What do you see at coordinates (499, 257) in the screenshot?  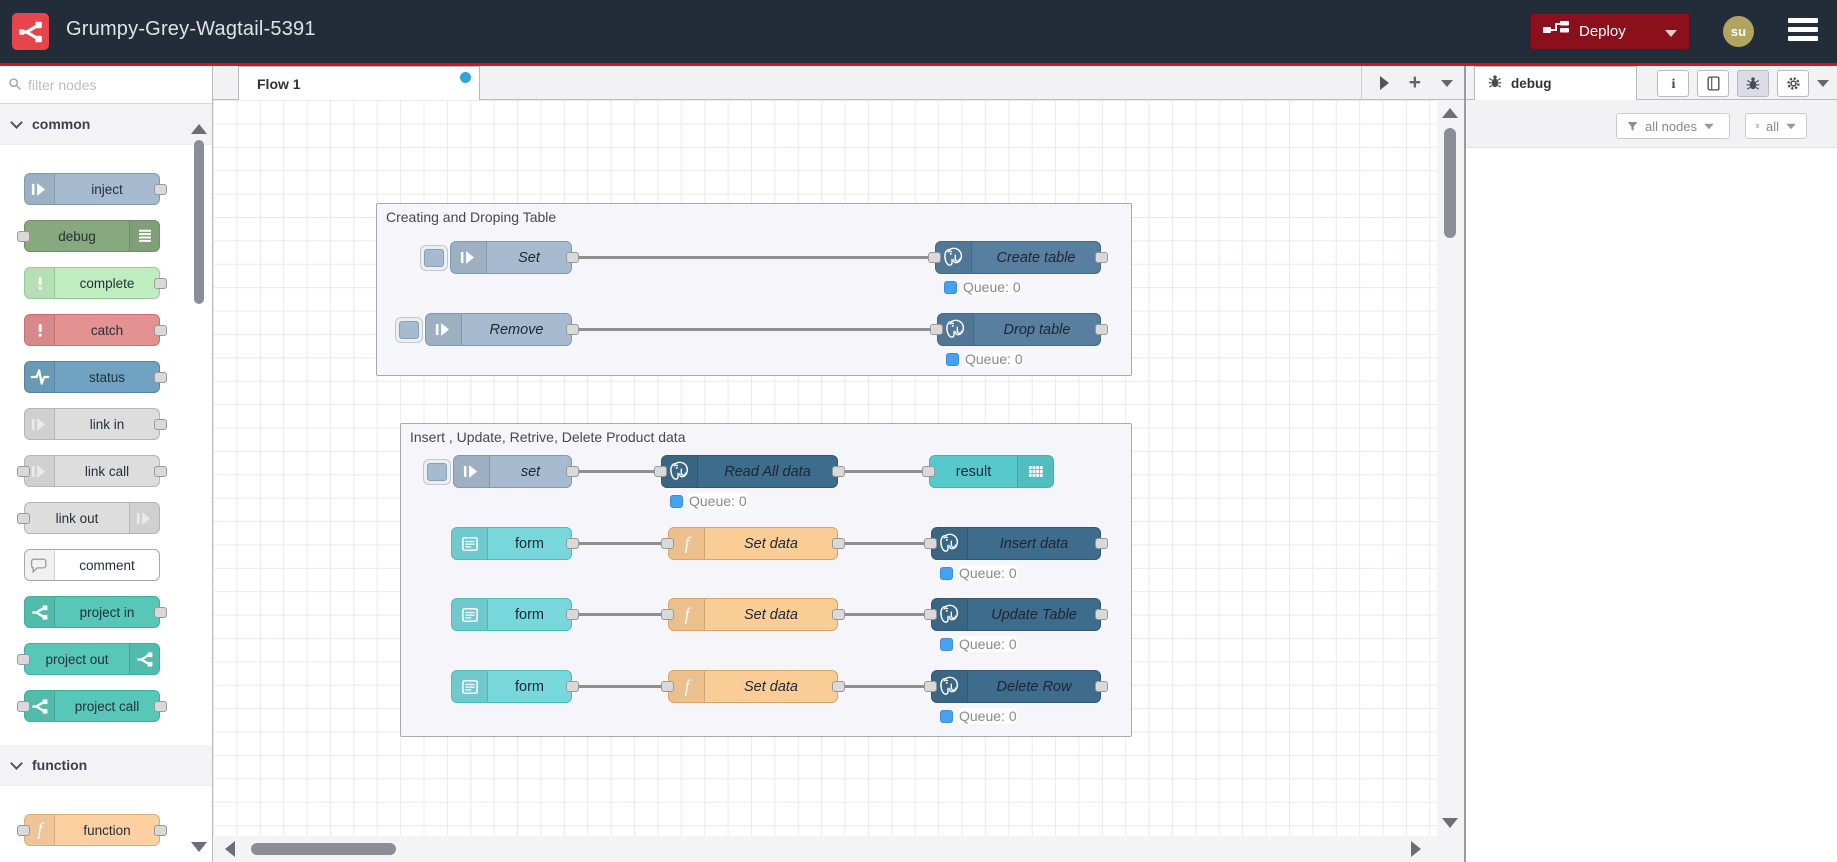 I see `flow-node-set: Set` at bounding box center [499, 257].